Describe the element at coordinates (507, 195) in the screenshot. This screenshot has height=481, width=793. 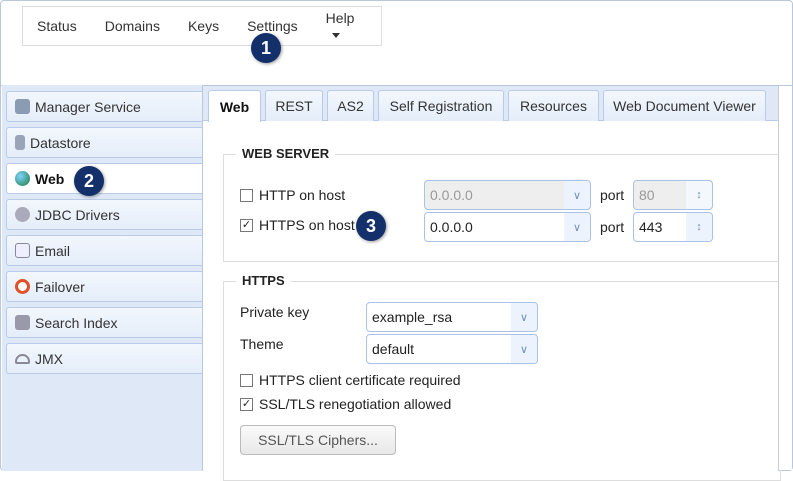
I see `http-host-select: 0.0.0.0 ∨` at that location.